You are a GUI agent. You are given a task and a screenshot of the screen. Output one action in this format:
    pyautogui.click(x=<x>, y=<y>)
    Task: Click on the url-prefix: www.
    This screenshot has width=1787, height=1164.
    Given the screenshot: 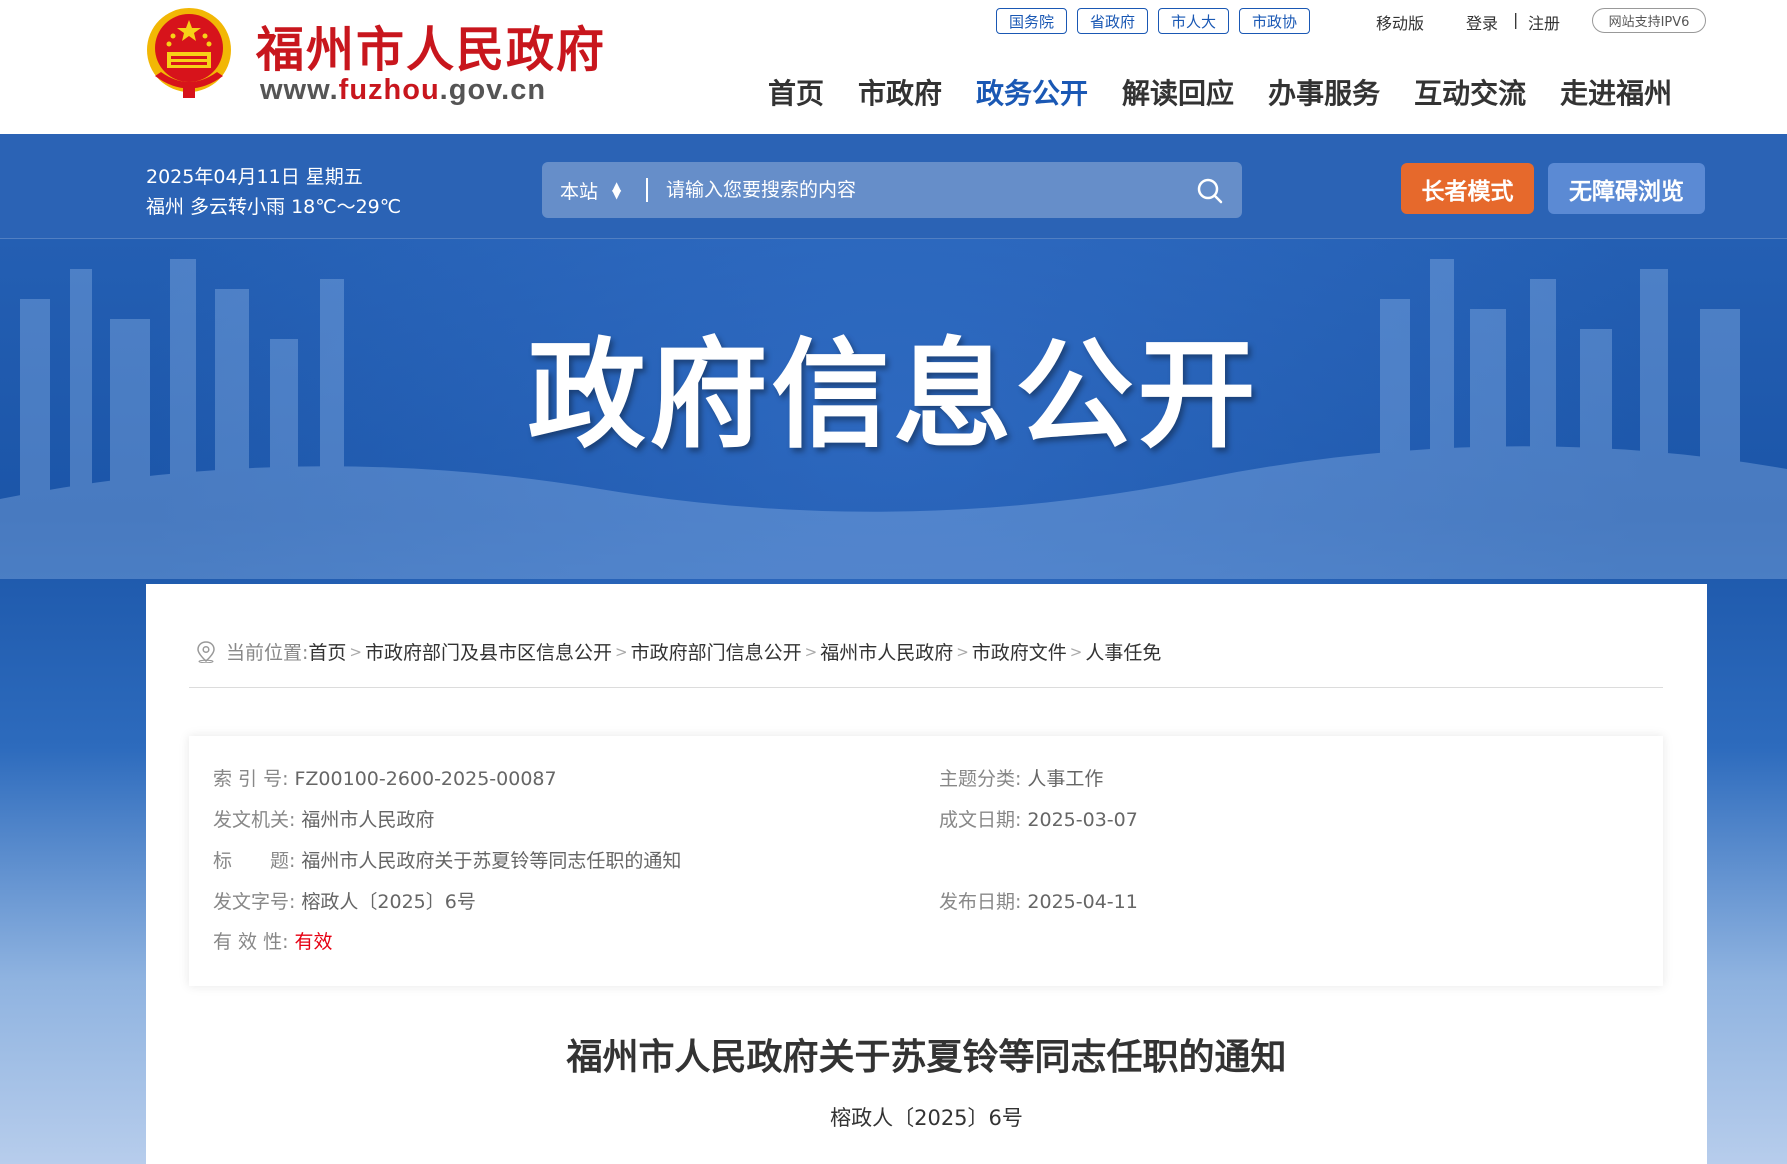 What is the action you would take?
    pyautogui.click(x=299, y=90)
    